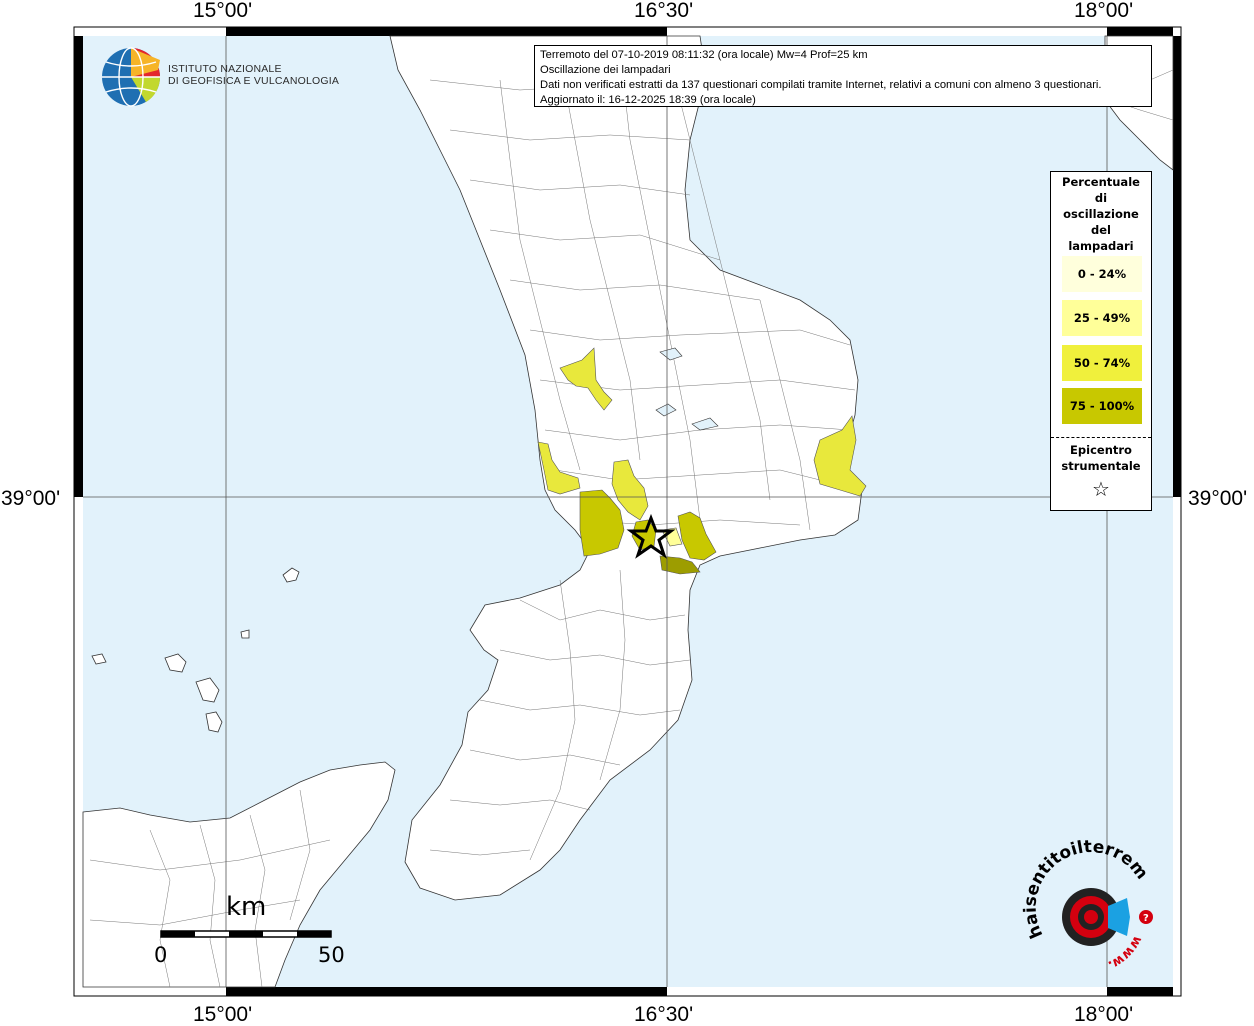  What do you see at coordinates (225, 69) in the screenshot?
I see `ingv-name-line1: ISTITUTO NAZIONALE` at bounding box center [225, 69].